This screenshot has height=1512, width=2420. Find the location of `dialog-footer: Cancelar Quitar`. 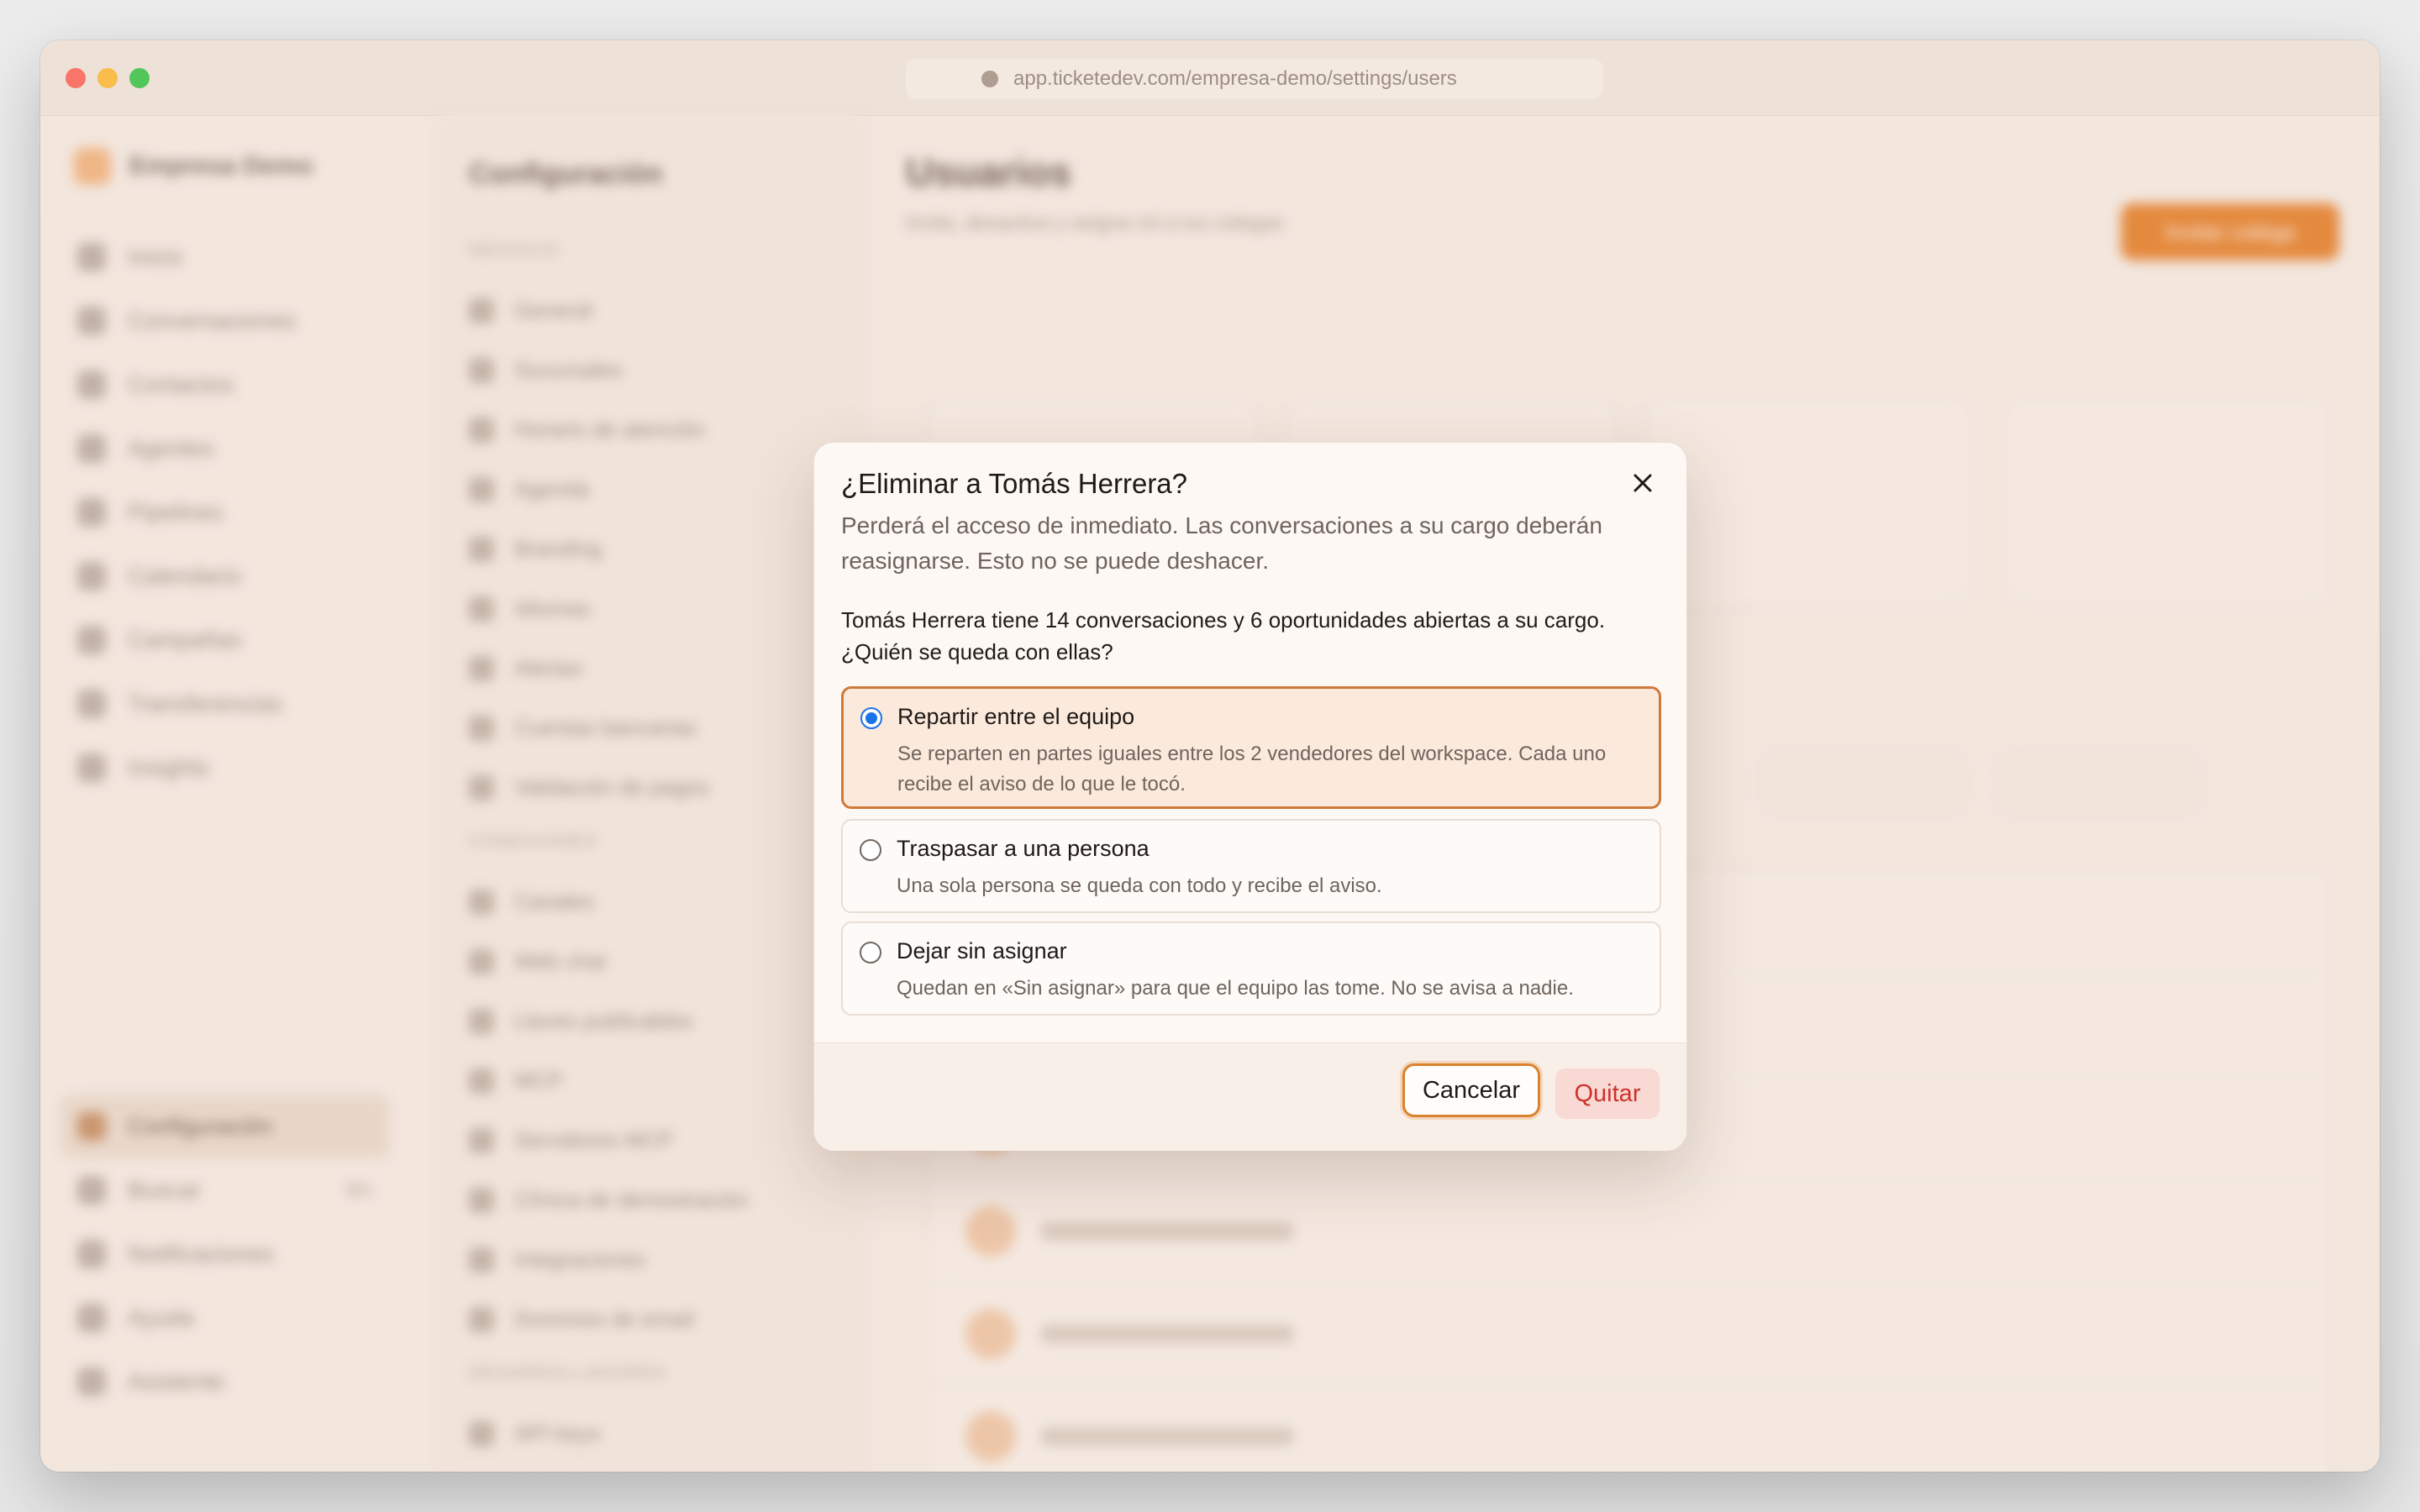

dialog-footer: Cancelar Quitar is located at coordinates (1250, 1097).